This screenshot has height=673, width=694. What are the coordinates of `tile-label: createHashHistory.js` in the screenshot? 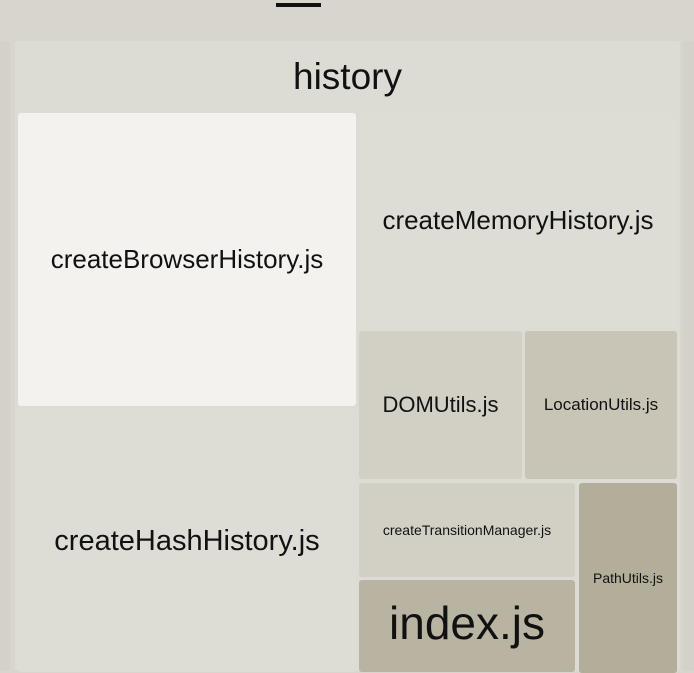 It's located at (187, 540).